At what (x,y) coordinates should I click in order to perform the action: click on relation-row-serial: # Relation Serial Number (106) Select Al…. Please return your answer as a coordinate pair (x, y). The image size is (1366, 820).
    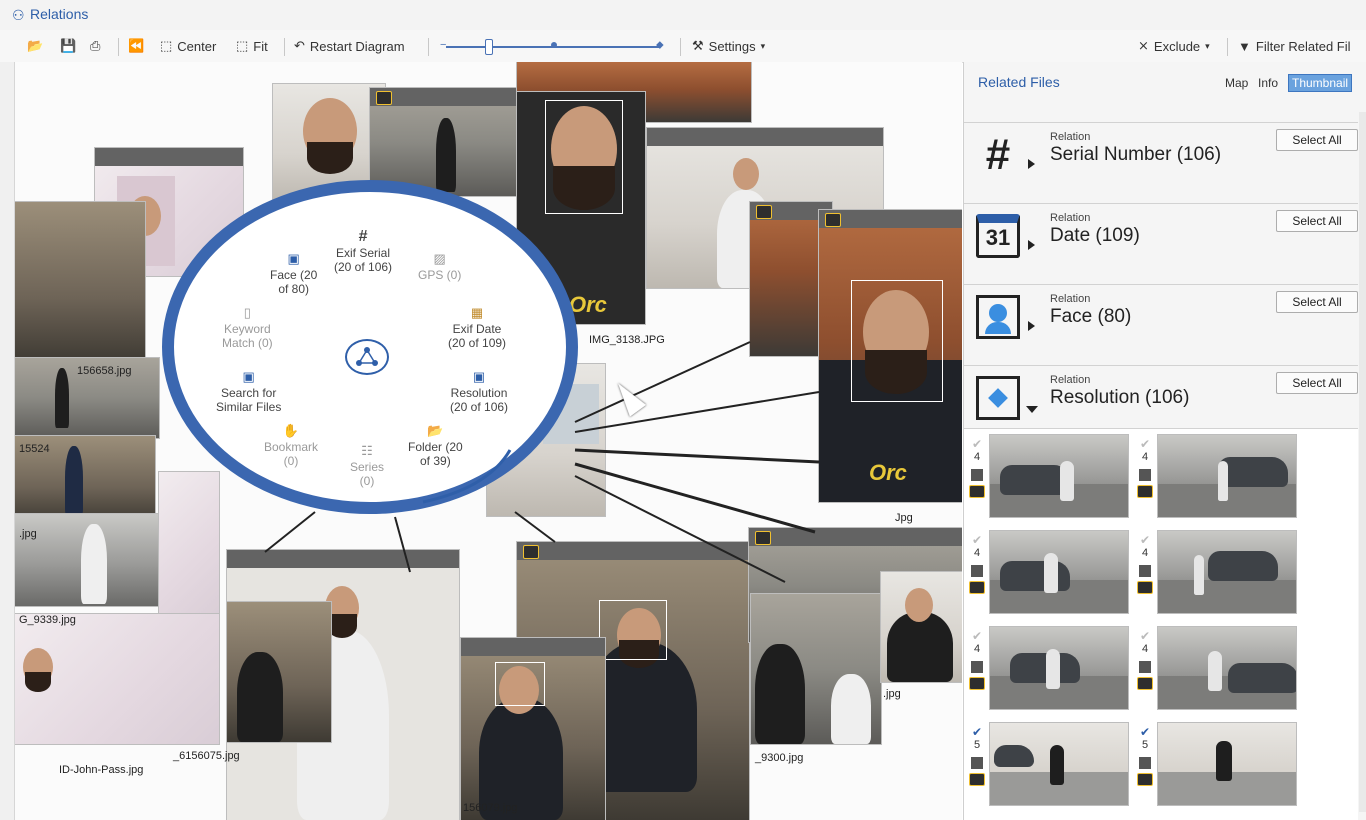
    Looking at the image, I should click on (1161, 161).